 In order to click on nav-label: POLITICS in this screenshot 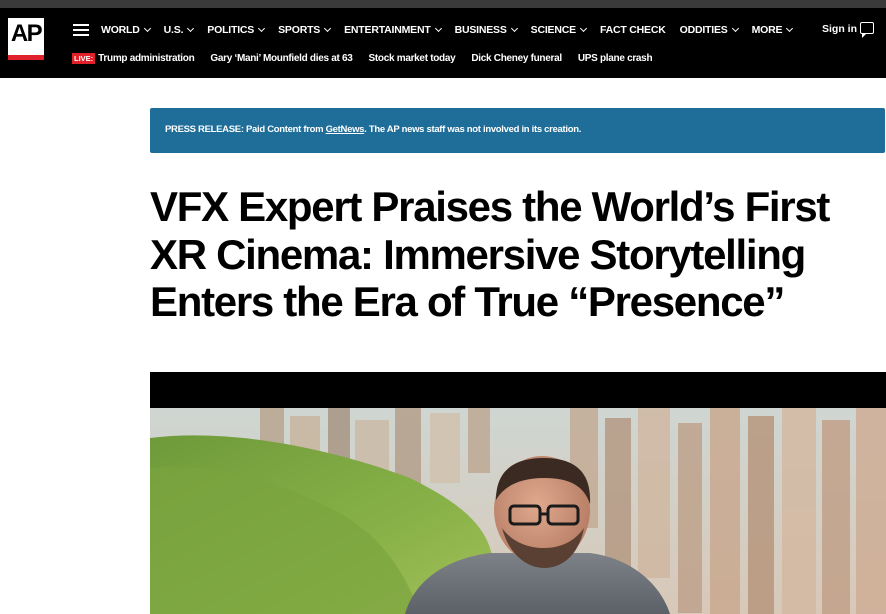, I will do `click(231, 30)`.